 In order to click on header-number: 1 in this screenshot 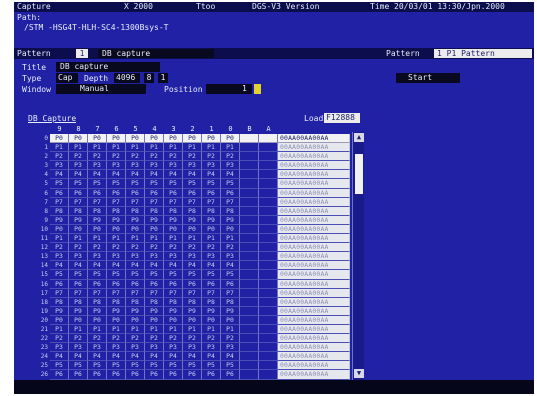, I will do `click(82, 53)`.